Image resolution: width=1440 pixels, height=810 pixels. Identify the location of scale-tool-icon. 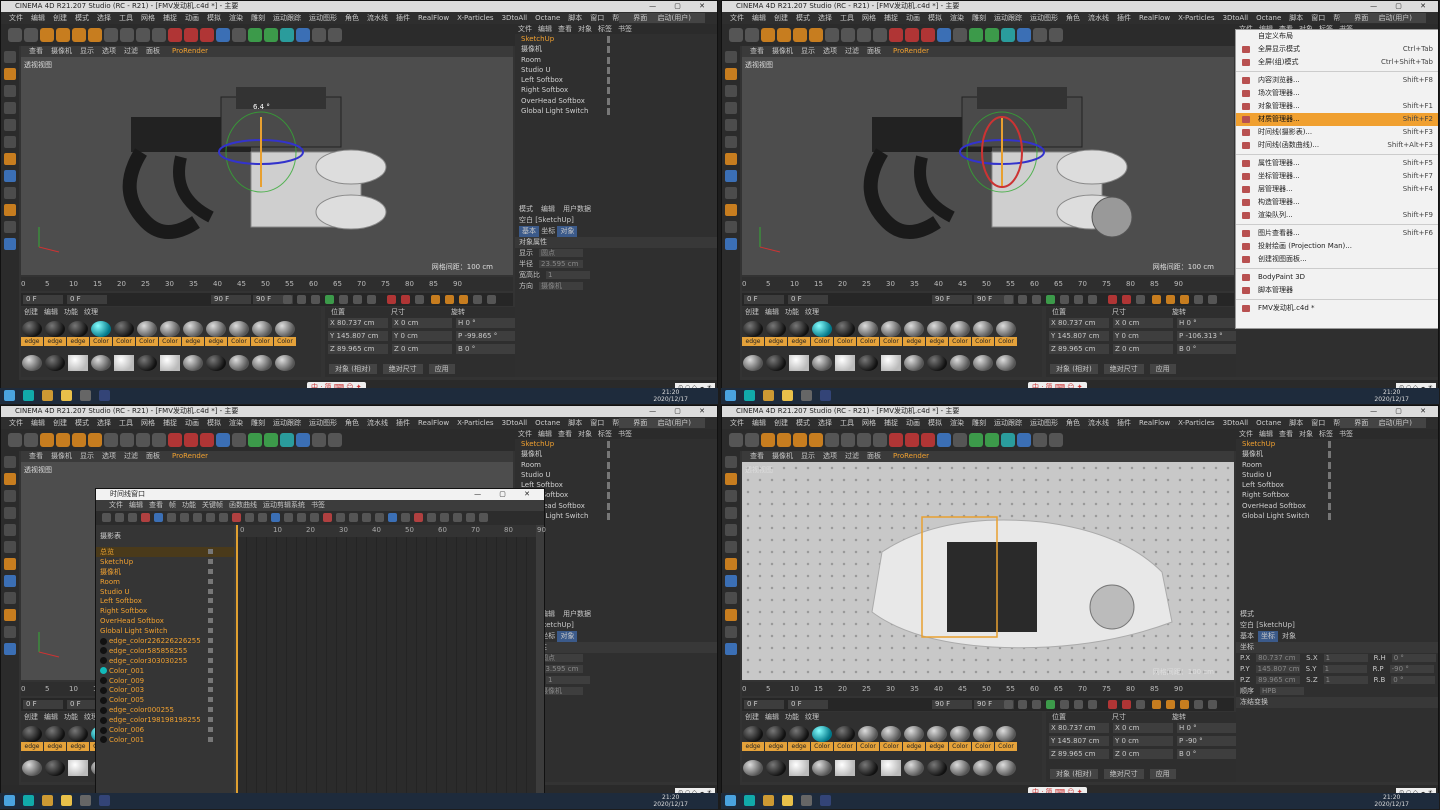
(800, 35).